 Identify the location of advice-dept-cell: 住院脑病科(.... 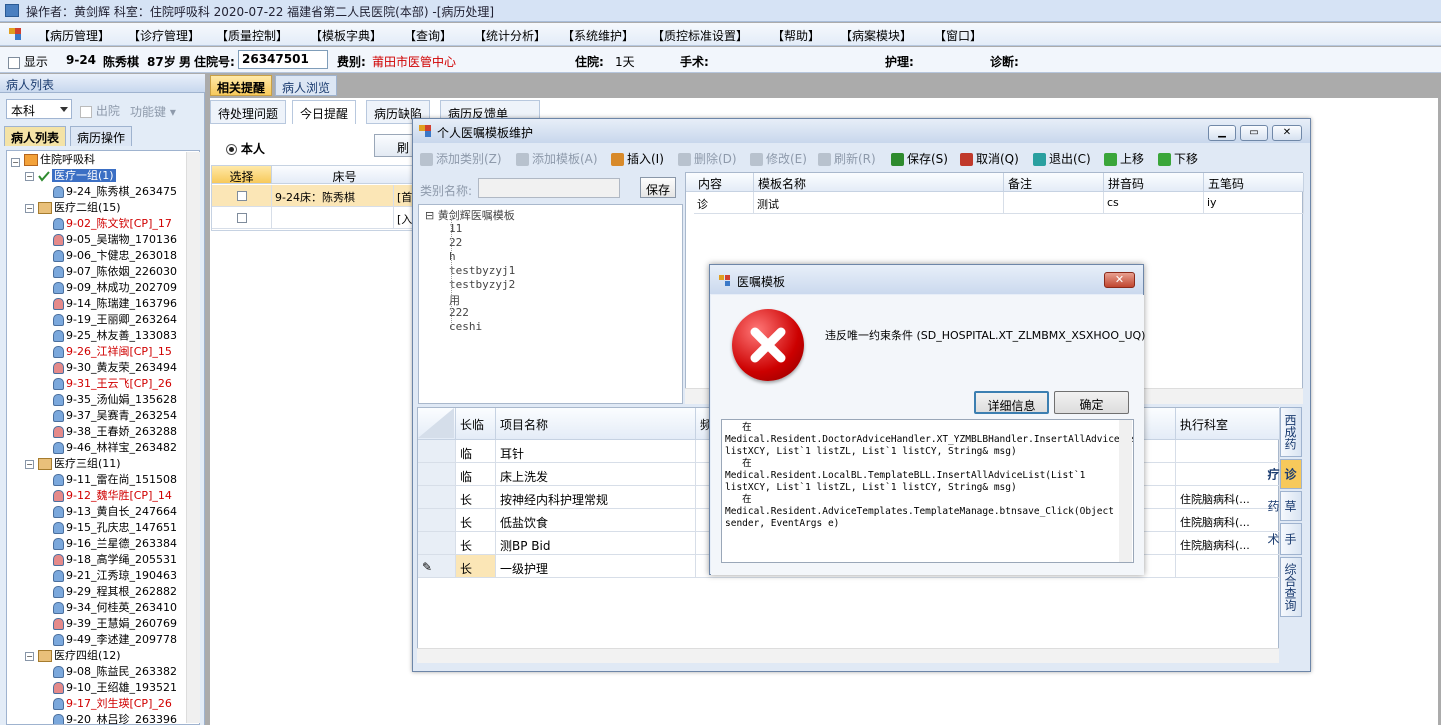
(1228, 520).